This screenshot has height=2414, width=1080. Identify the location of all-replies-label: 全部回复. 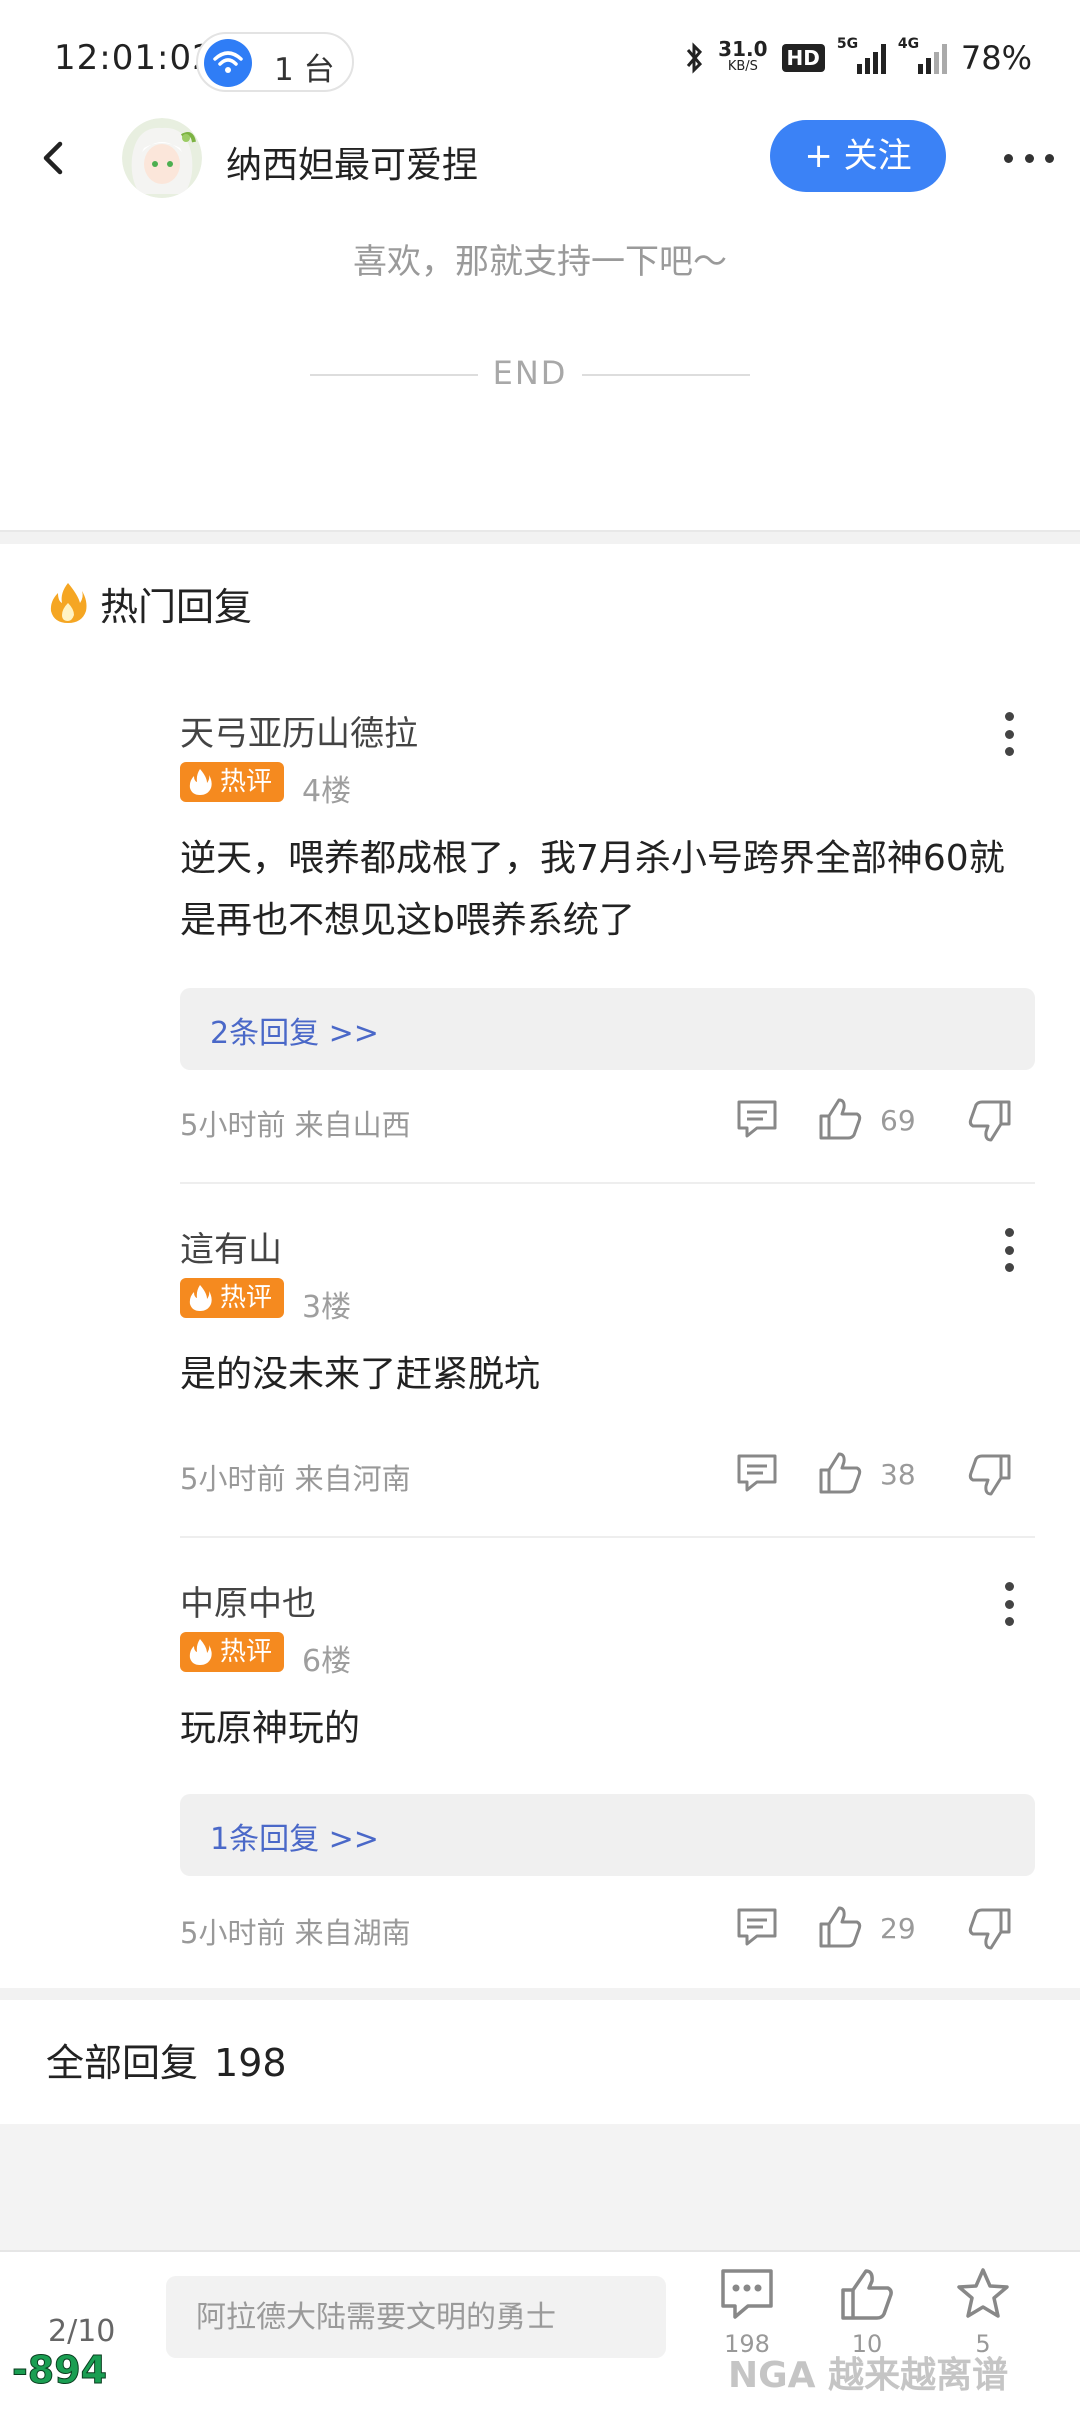
(122, 2063).